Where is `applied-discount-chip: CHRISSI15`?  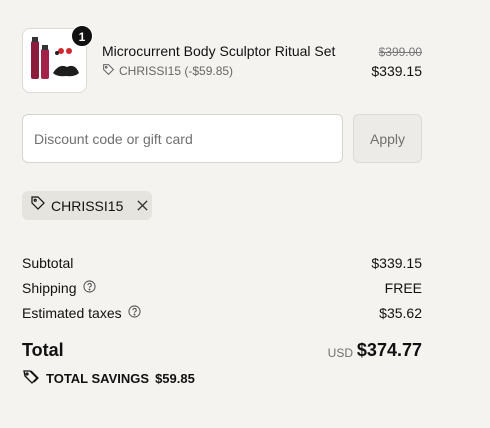 applied-discount-chip: CHRISSI15 is located at coordinates (87, 205).